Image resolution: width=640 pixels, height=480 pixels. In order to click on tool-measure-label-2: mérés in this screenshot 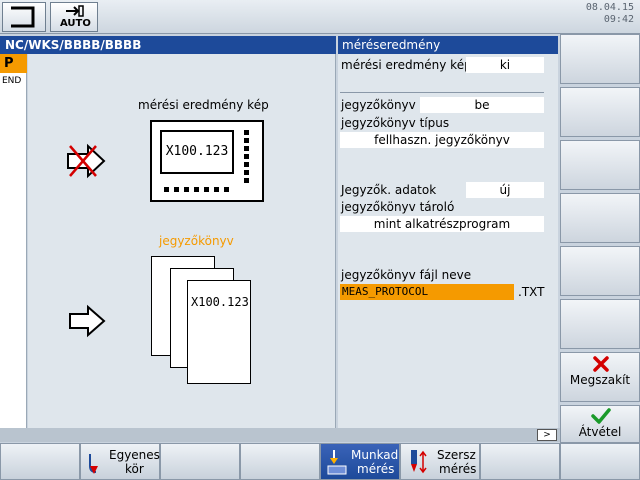, I will do `click(458, 469)`.